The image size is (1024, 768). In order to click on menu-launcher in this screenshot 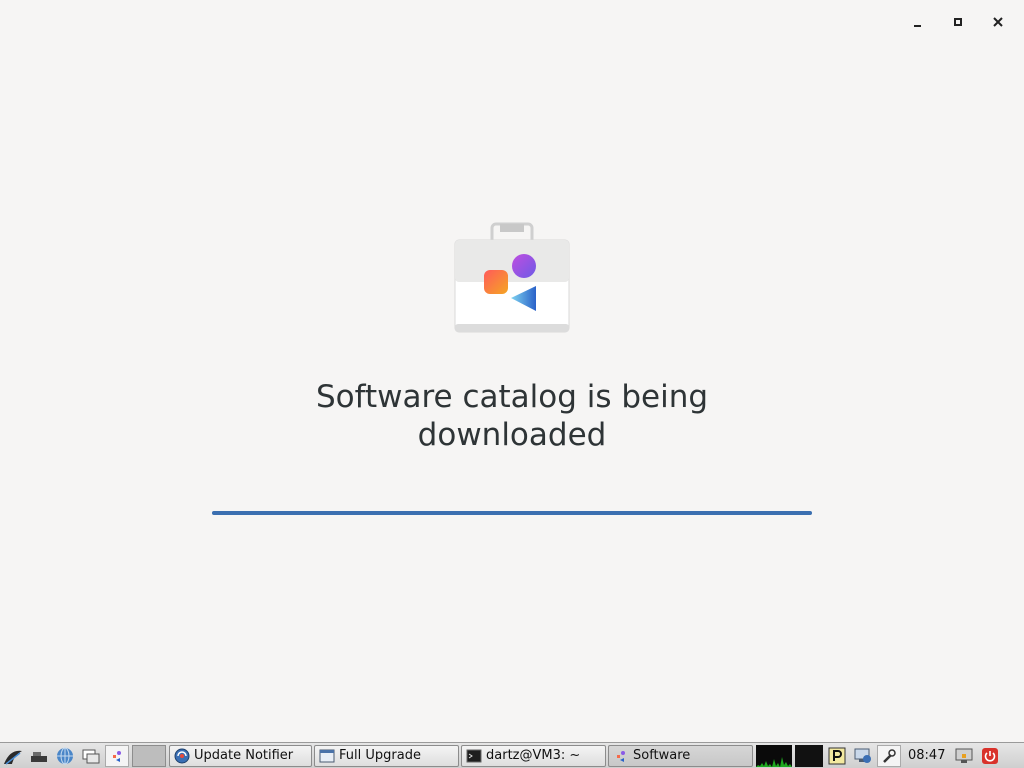, I will do `click(13, 756)`.